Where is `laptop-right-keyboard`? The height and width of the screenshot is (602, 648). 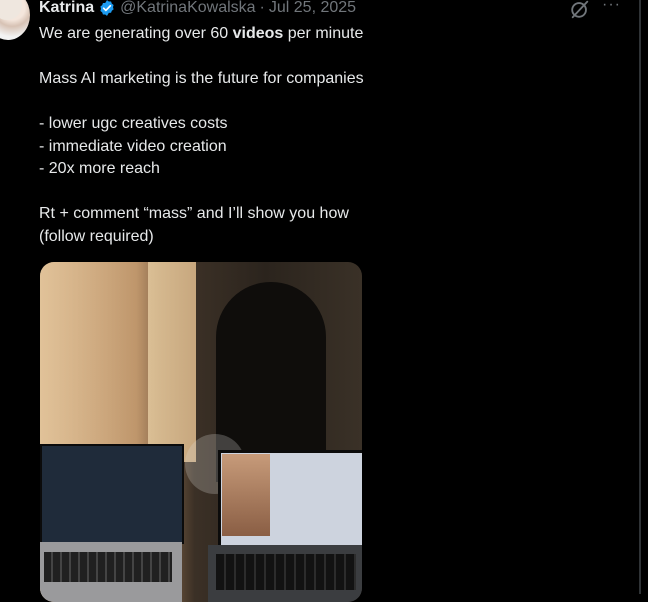
laptop-right-keyboard is located at coordinates (286, 572).